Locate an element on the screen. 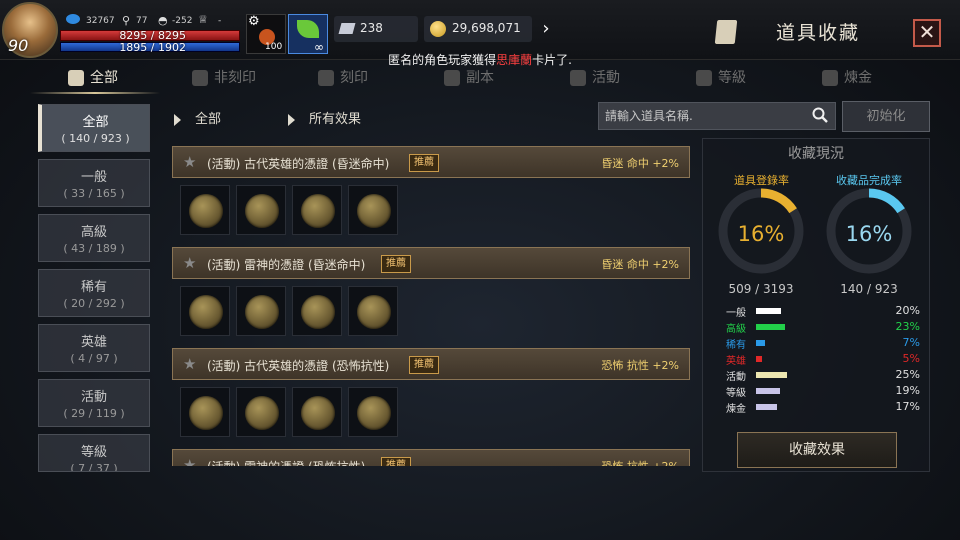 The width and height of the screenshot is (960, 540). category-hero: 英雄 ( 4 / 97 ) is located at coordinates (94, 348).